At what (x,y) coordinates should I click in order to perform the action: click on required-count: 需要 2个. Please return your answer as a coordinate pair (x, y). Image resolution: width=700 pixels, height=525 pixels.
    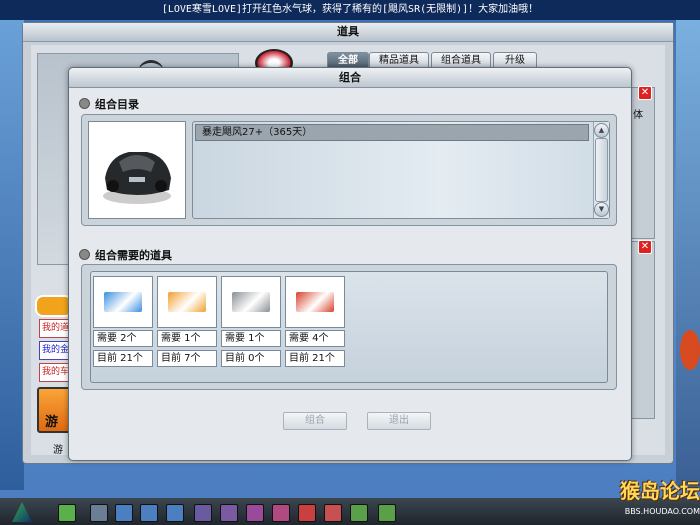
    Looking at the image, I should click on (123, 338).